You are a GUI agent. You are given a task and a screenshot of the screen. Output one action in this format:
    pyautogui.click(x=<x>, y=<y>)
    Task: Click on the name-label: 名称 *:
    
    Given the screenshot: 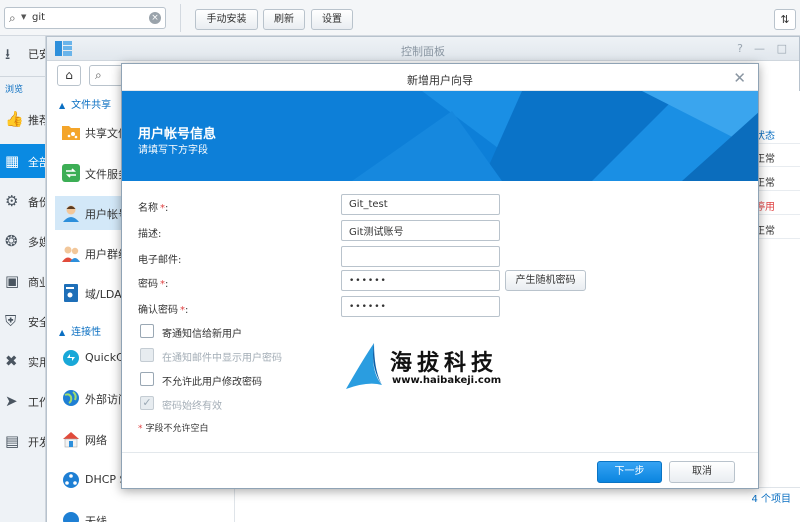 What is the action you would take?
    pyautogui.click(x=153, y=208)
    